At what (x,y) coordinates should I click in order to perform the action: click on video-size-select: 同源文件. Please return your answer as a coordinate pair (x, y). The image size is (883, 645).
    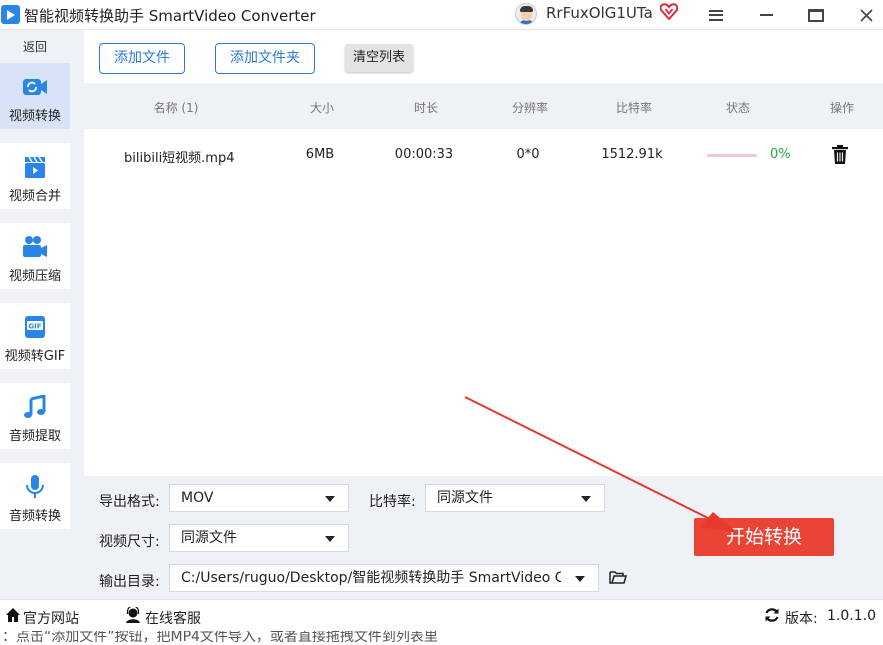
    Looking at the image, I should click on (259, 538).